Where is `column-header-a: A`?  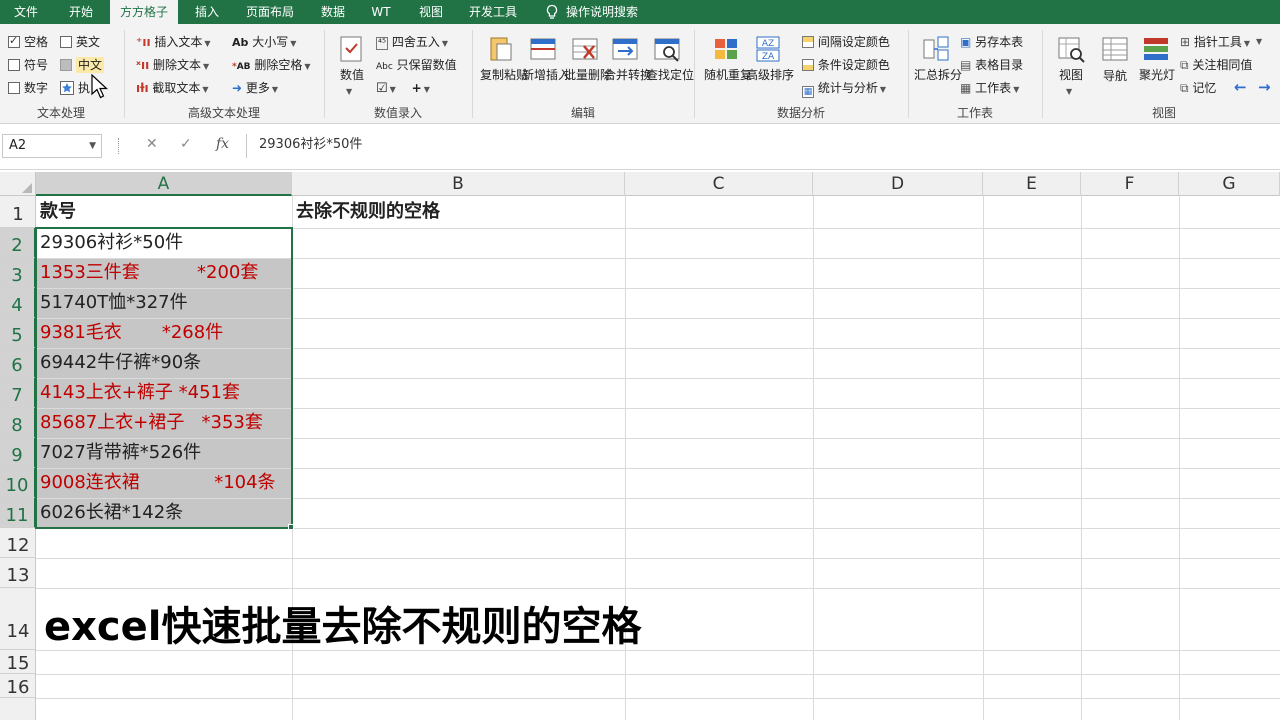
column-header-a: A is located at coordinates (164, 184).